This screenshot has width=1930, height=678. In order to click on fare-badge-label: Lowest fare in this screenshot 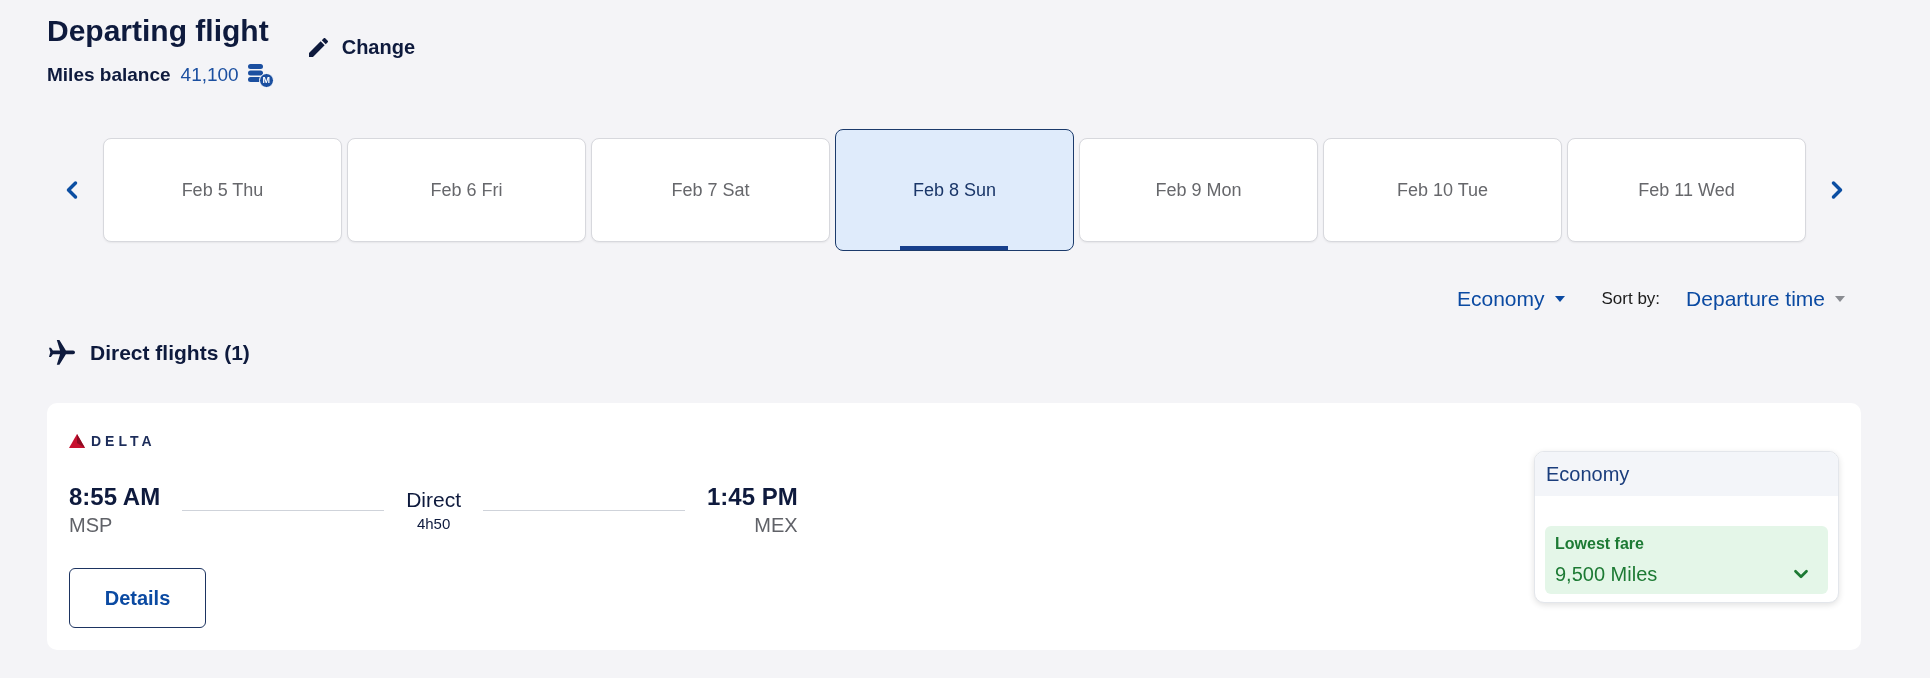, I will do `click(1600, 543)`.